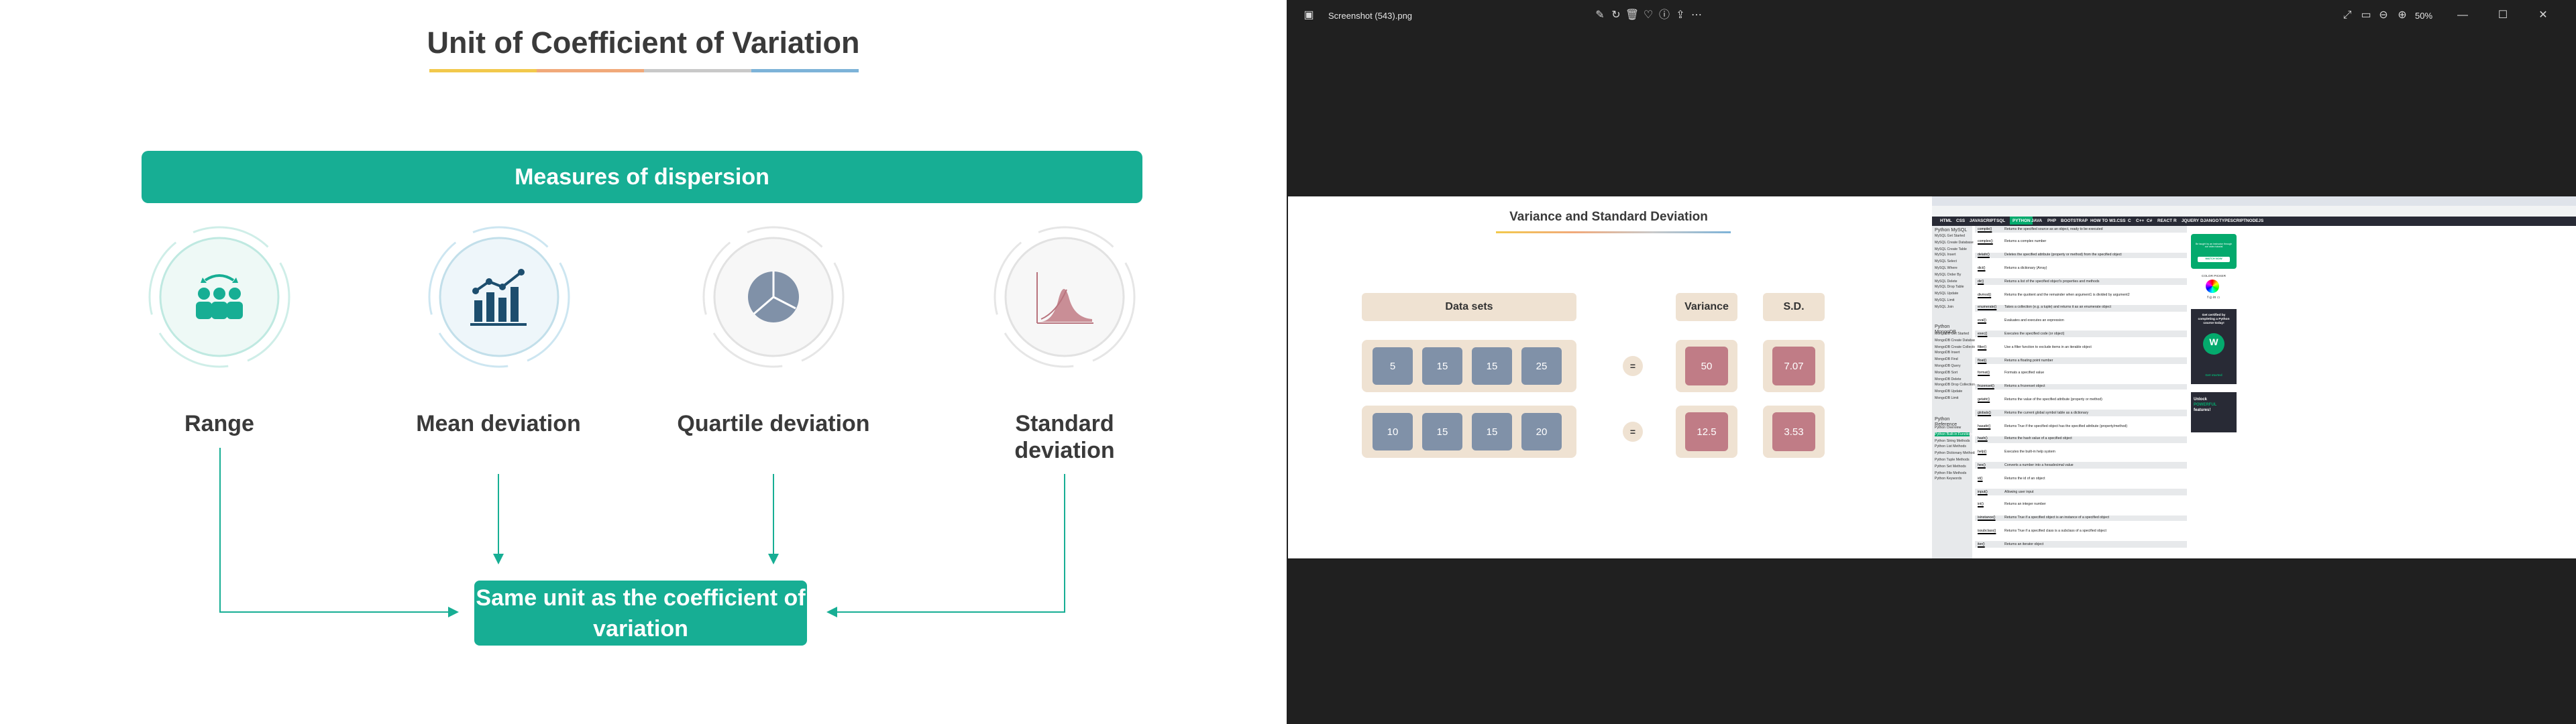 This screenshot has height=724, width=2576. What do you see at coordinates (1616, 15) in the screenshot?
I see `rotate-icon: ↻` at bounding box center [1616, 15].